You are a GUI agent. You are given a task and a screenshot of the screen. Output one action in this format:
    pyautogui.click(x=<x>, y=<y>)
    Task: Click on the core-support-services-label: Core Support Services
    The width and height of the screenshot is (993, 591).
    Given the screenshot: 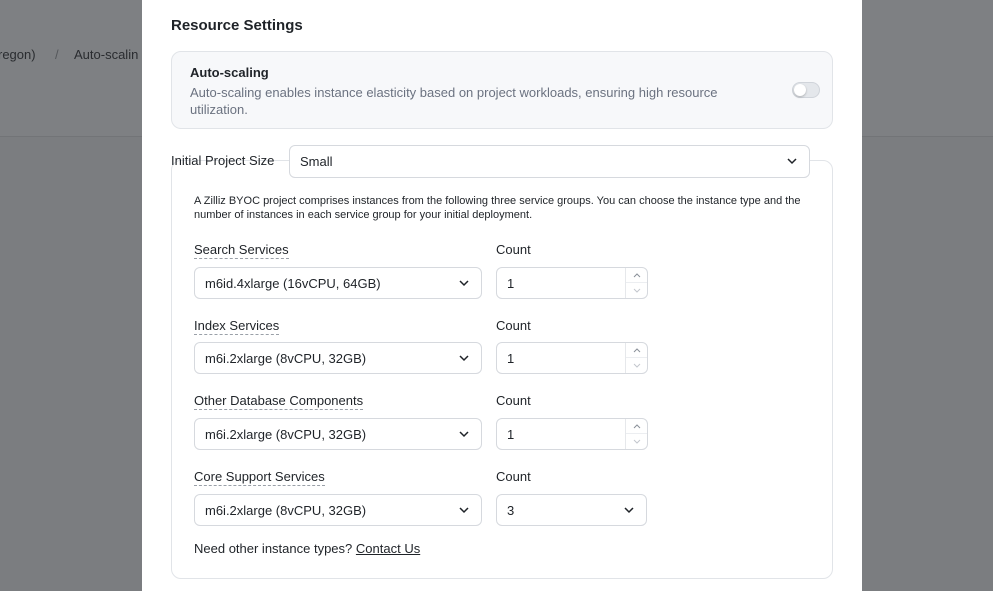 What is the action you would take?
    pyautogui.click(x=259, y=477)
    